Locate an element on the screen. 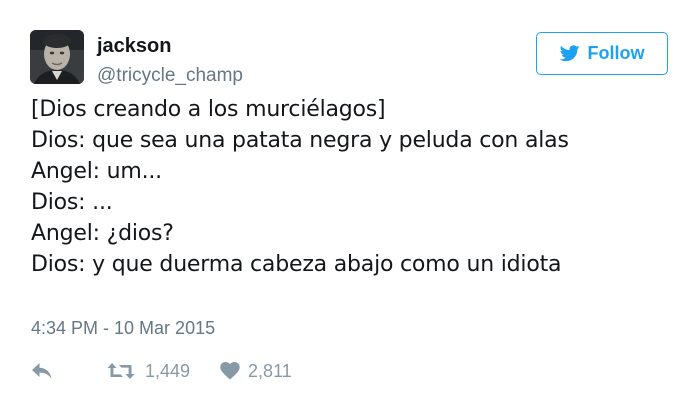 The width and height of the screenshot is (700, 405). reply-button is located at coordinates (43, 371).